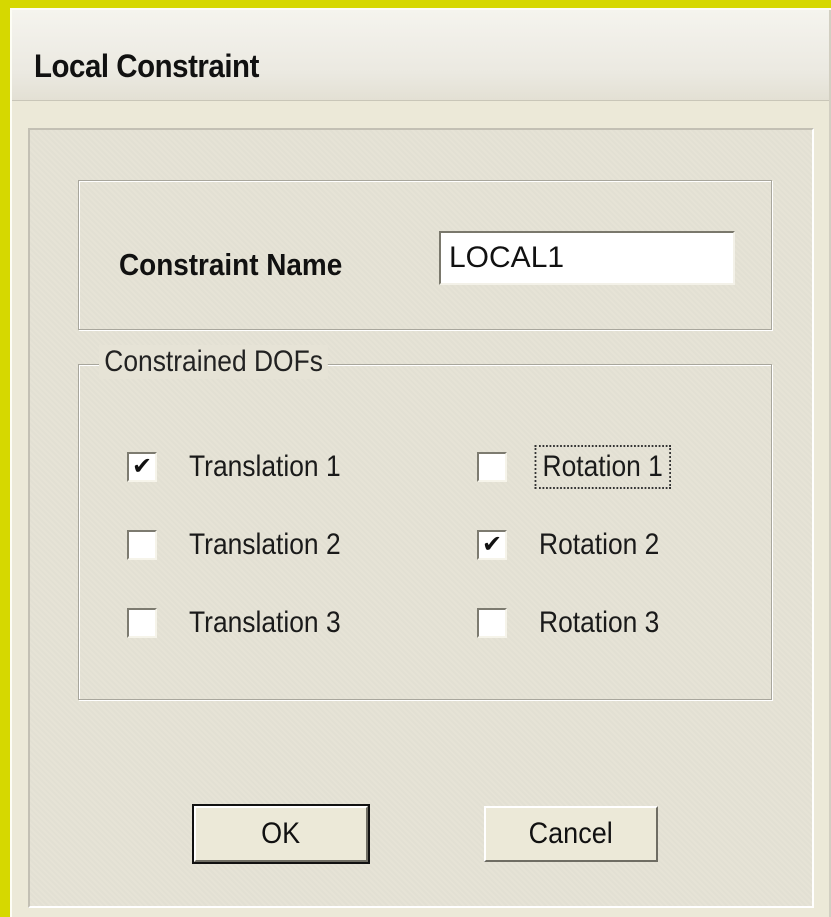 This screenshot has height=917, width=831. I want to click on ok-button-label: OK, so click(281, 833).